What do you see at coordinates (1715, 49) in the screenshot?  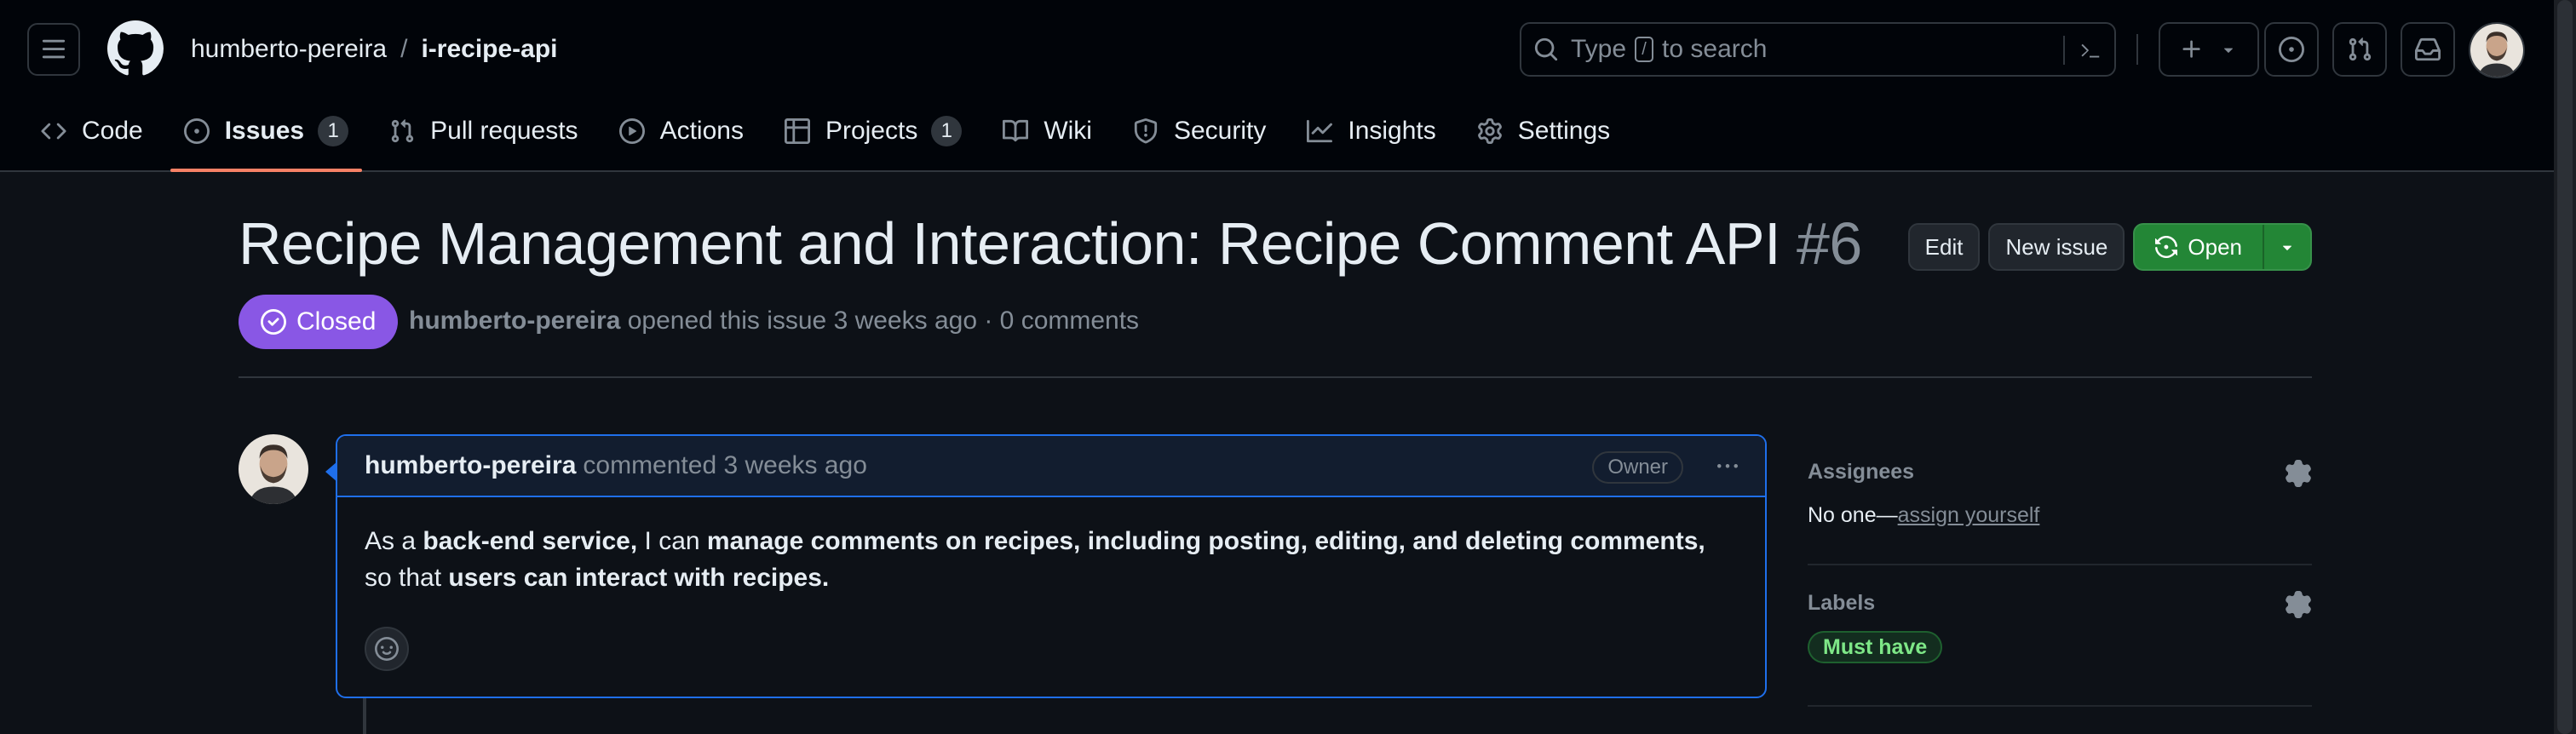 I see `search-placeholder-suffix: to search` at bounding box center [1715, 49].